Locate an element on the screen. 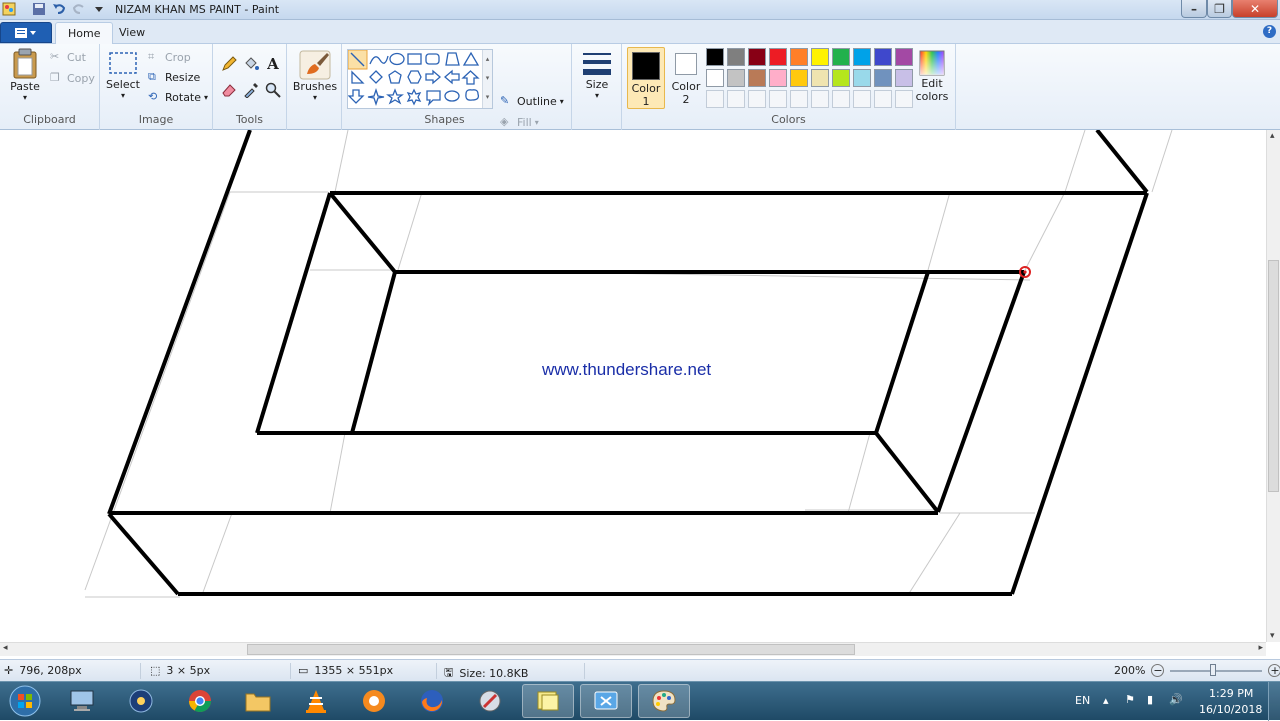 The width and height of the screenshot is (1280, 721). crop-button: ⌗ Crop is located at coordinates (169, 57).